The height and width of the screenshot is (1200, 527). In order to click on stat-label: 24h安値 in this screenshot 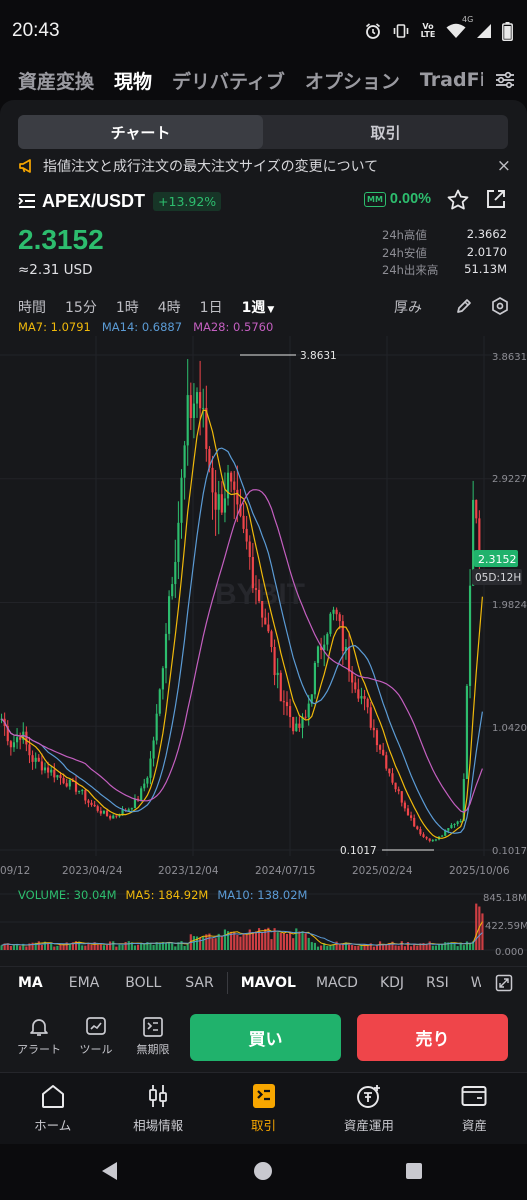, I will do `click(404, 252)`.